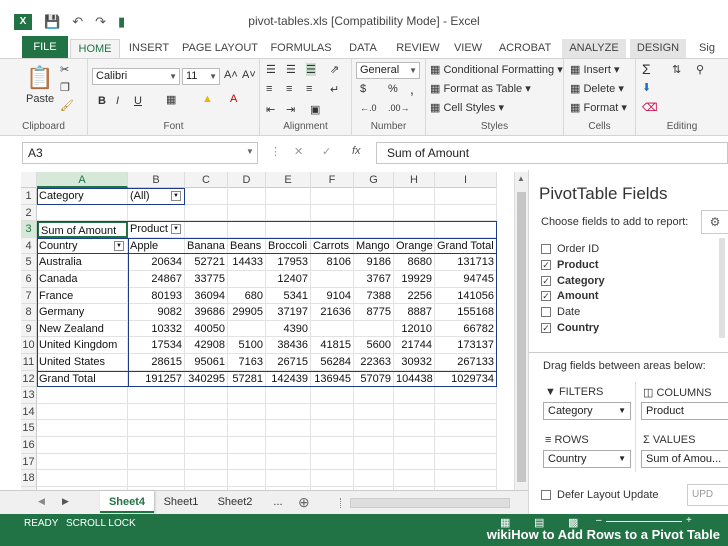 The height and width of the screenshot is (546, 728). I want to click on column-header-a: A, so click(82, 180).